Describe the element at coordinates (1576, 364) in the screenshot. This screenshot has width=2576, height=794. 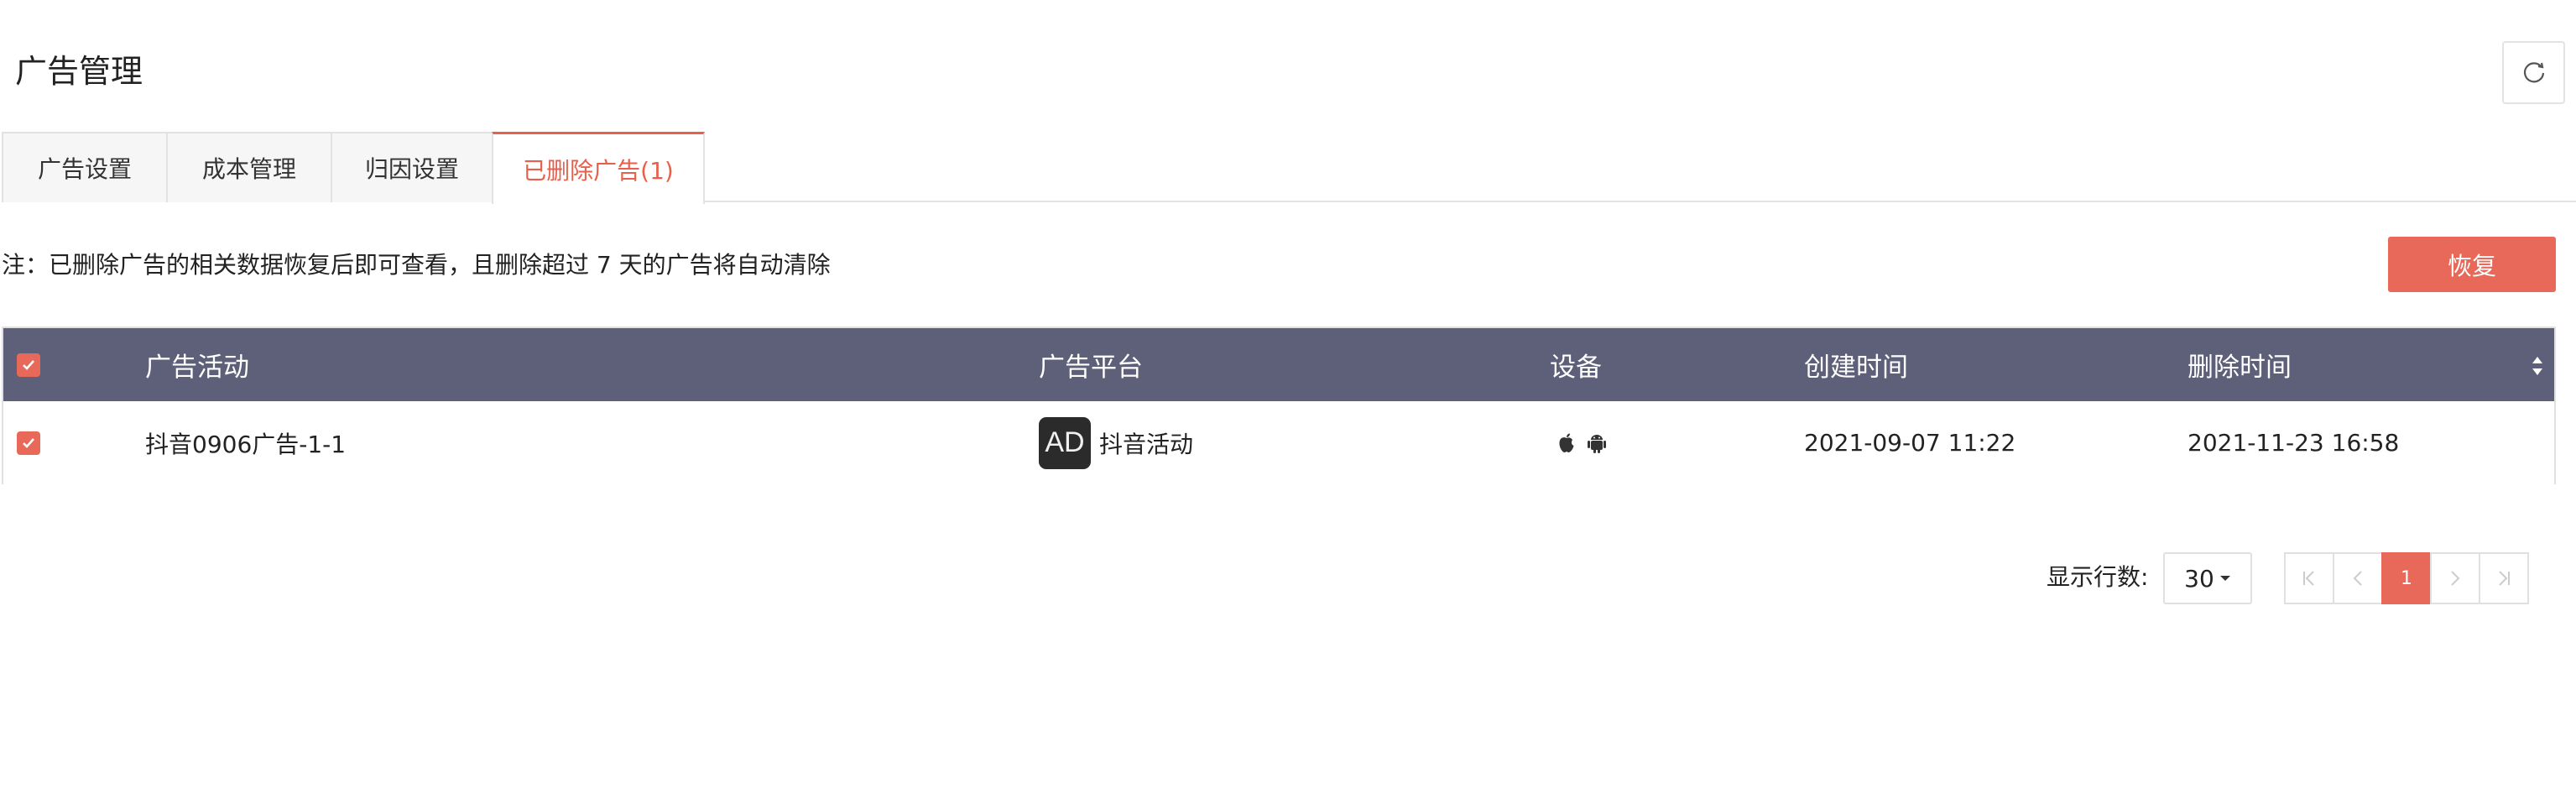
I see `column-device: 设备` at that location.